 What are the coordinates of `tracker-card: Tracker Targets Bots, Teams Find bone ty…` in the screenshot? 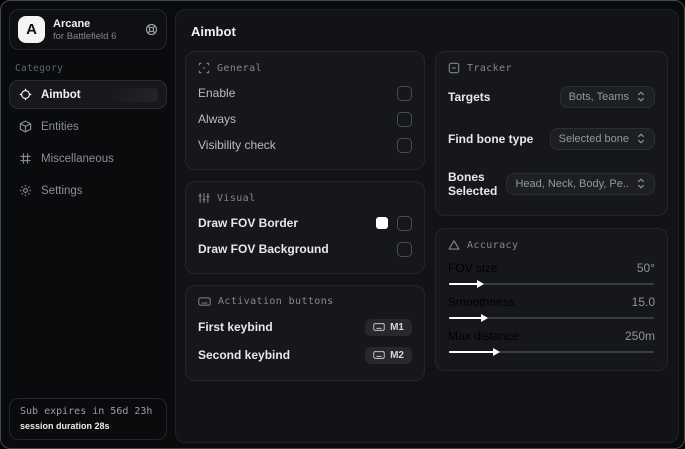 It's located at (551, 133).